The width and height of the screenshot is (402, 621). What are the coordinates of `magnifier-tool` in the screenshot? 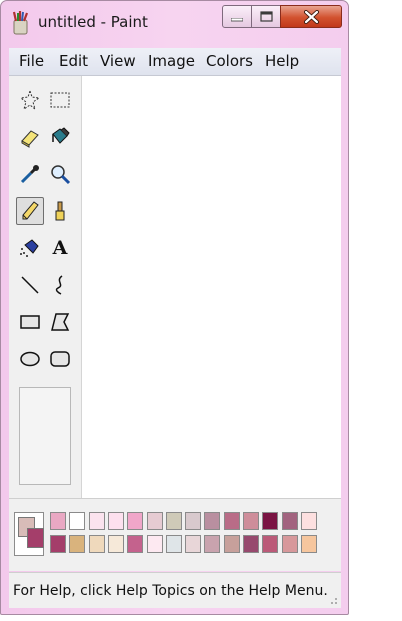 It's located at (60, 174).